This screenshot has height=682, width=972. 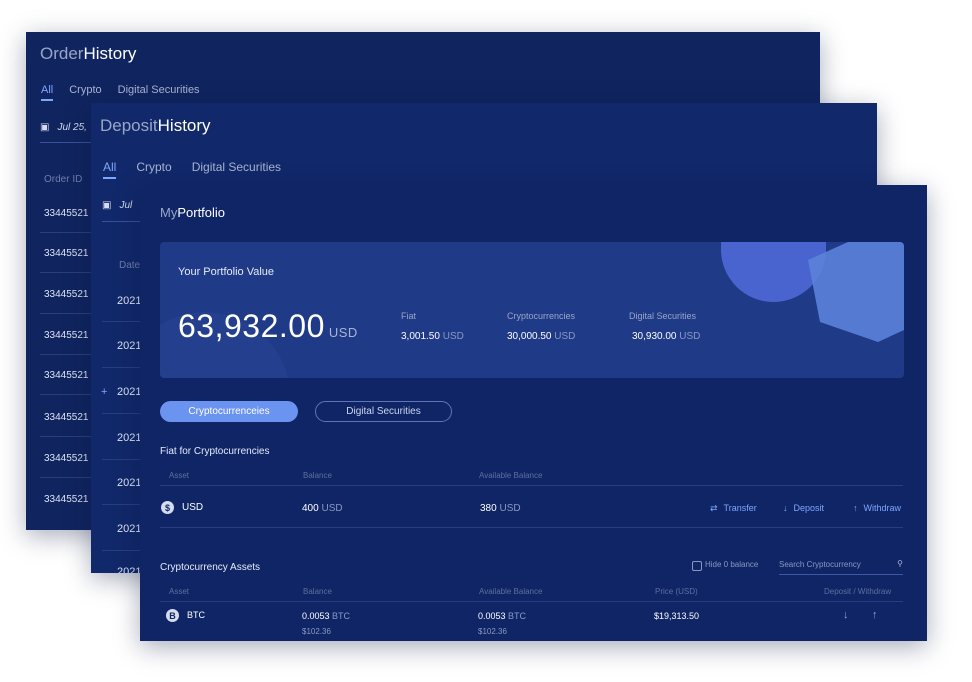 I want to click on fiat-row-available: 380 USD, so click(x=500, y=508).